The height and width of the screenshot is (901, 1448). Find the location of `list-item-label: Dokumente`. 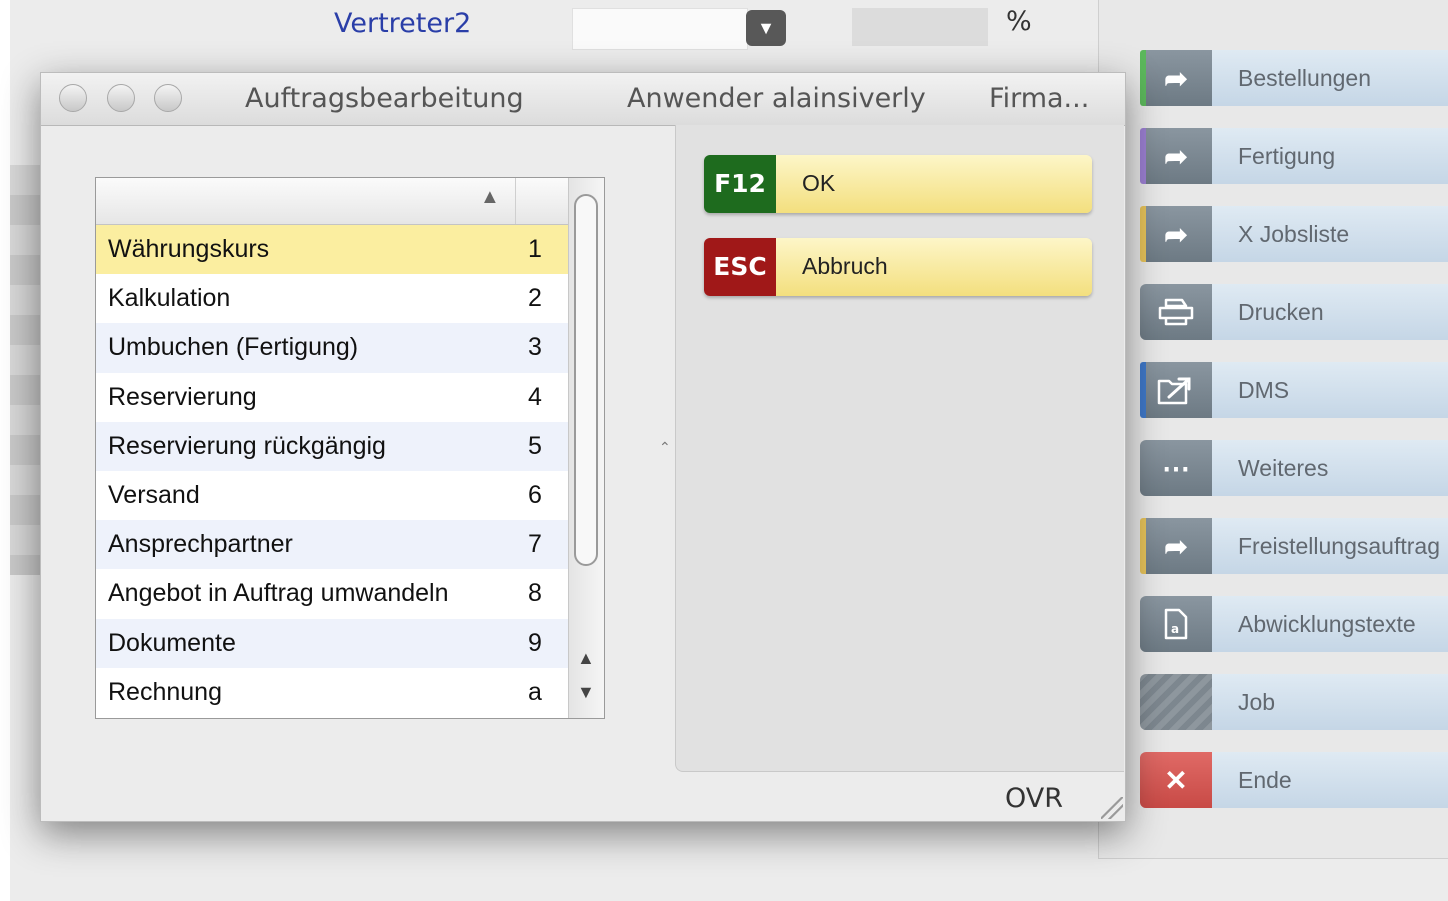

list-item-label: Dokumente is located at coordinates (172, 642).